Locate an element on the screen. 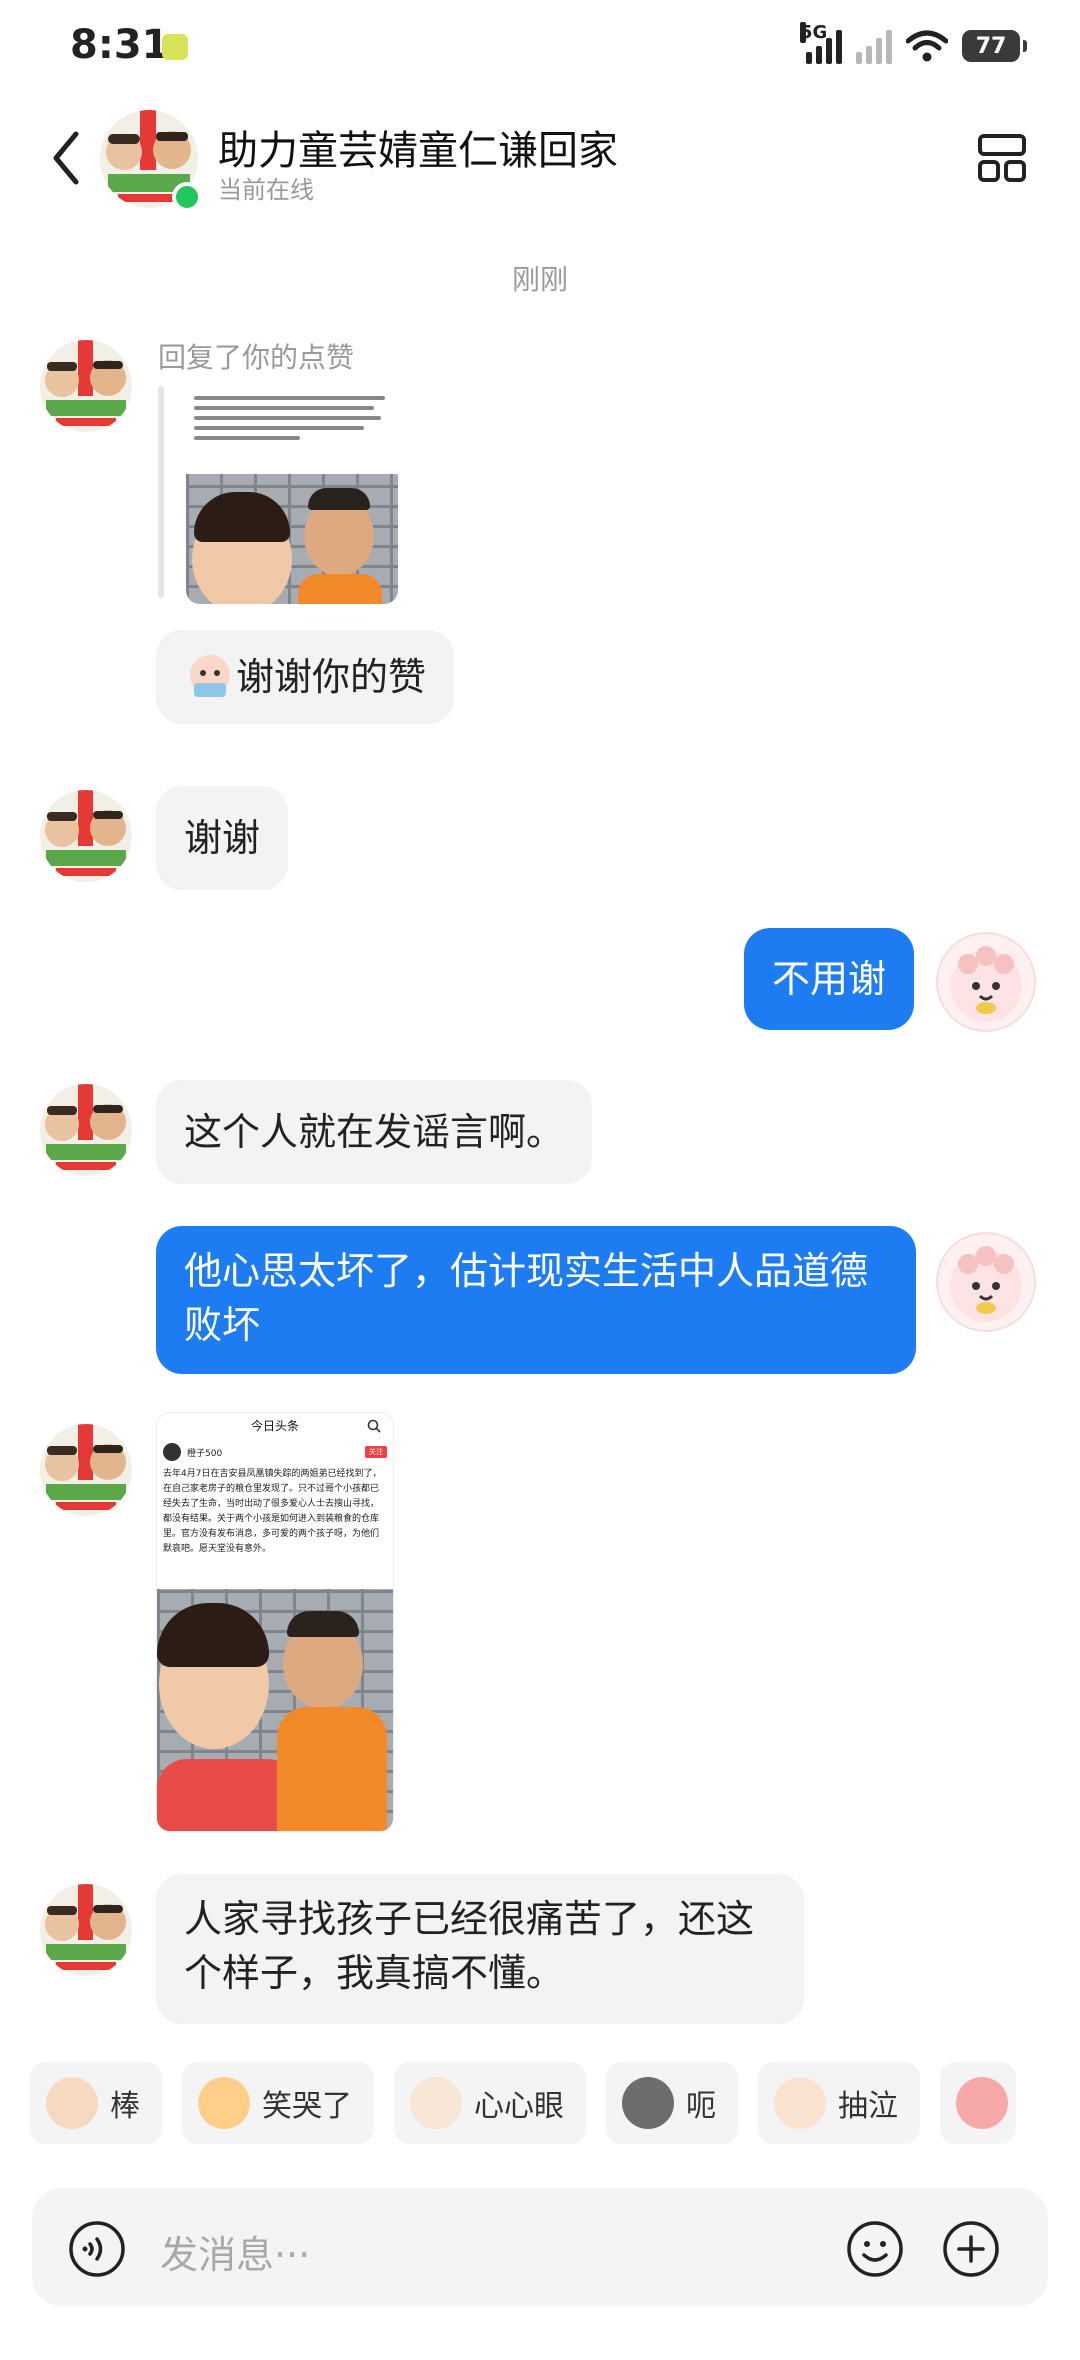  more-options-button is located at coordinates (971, 2249).